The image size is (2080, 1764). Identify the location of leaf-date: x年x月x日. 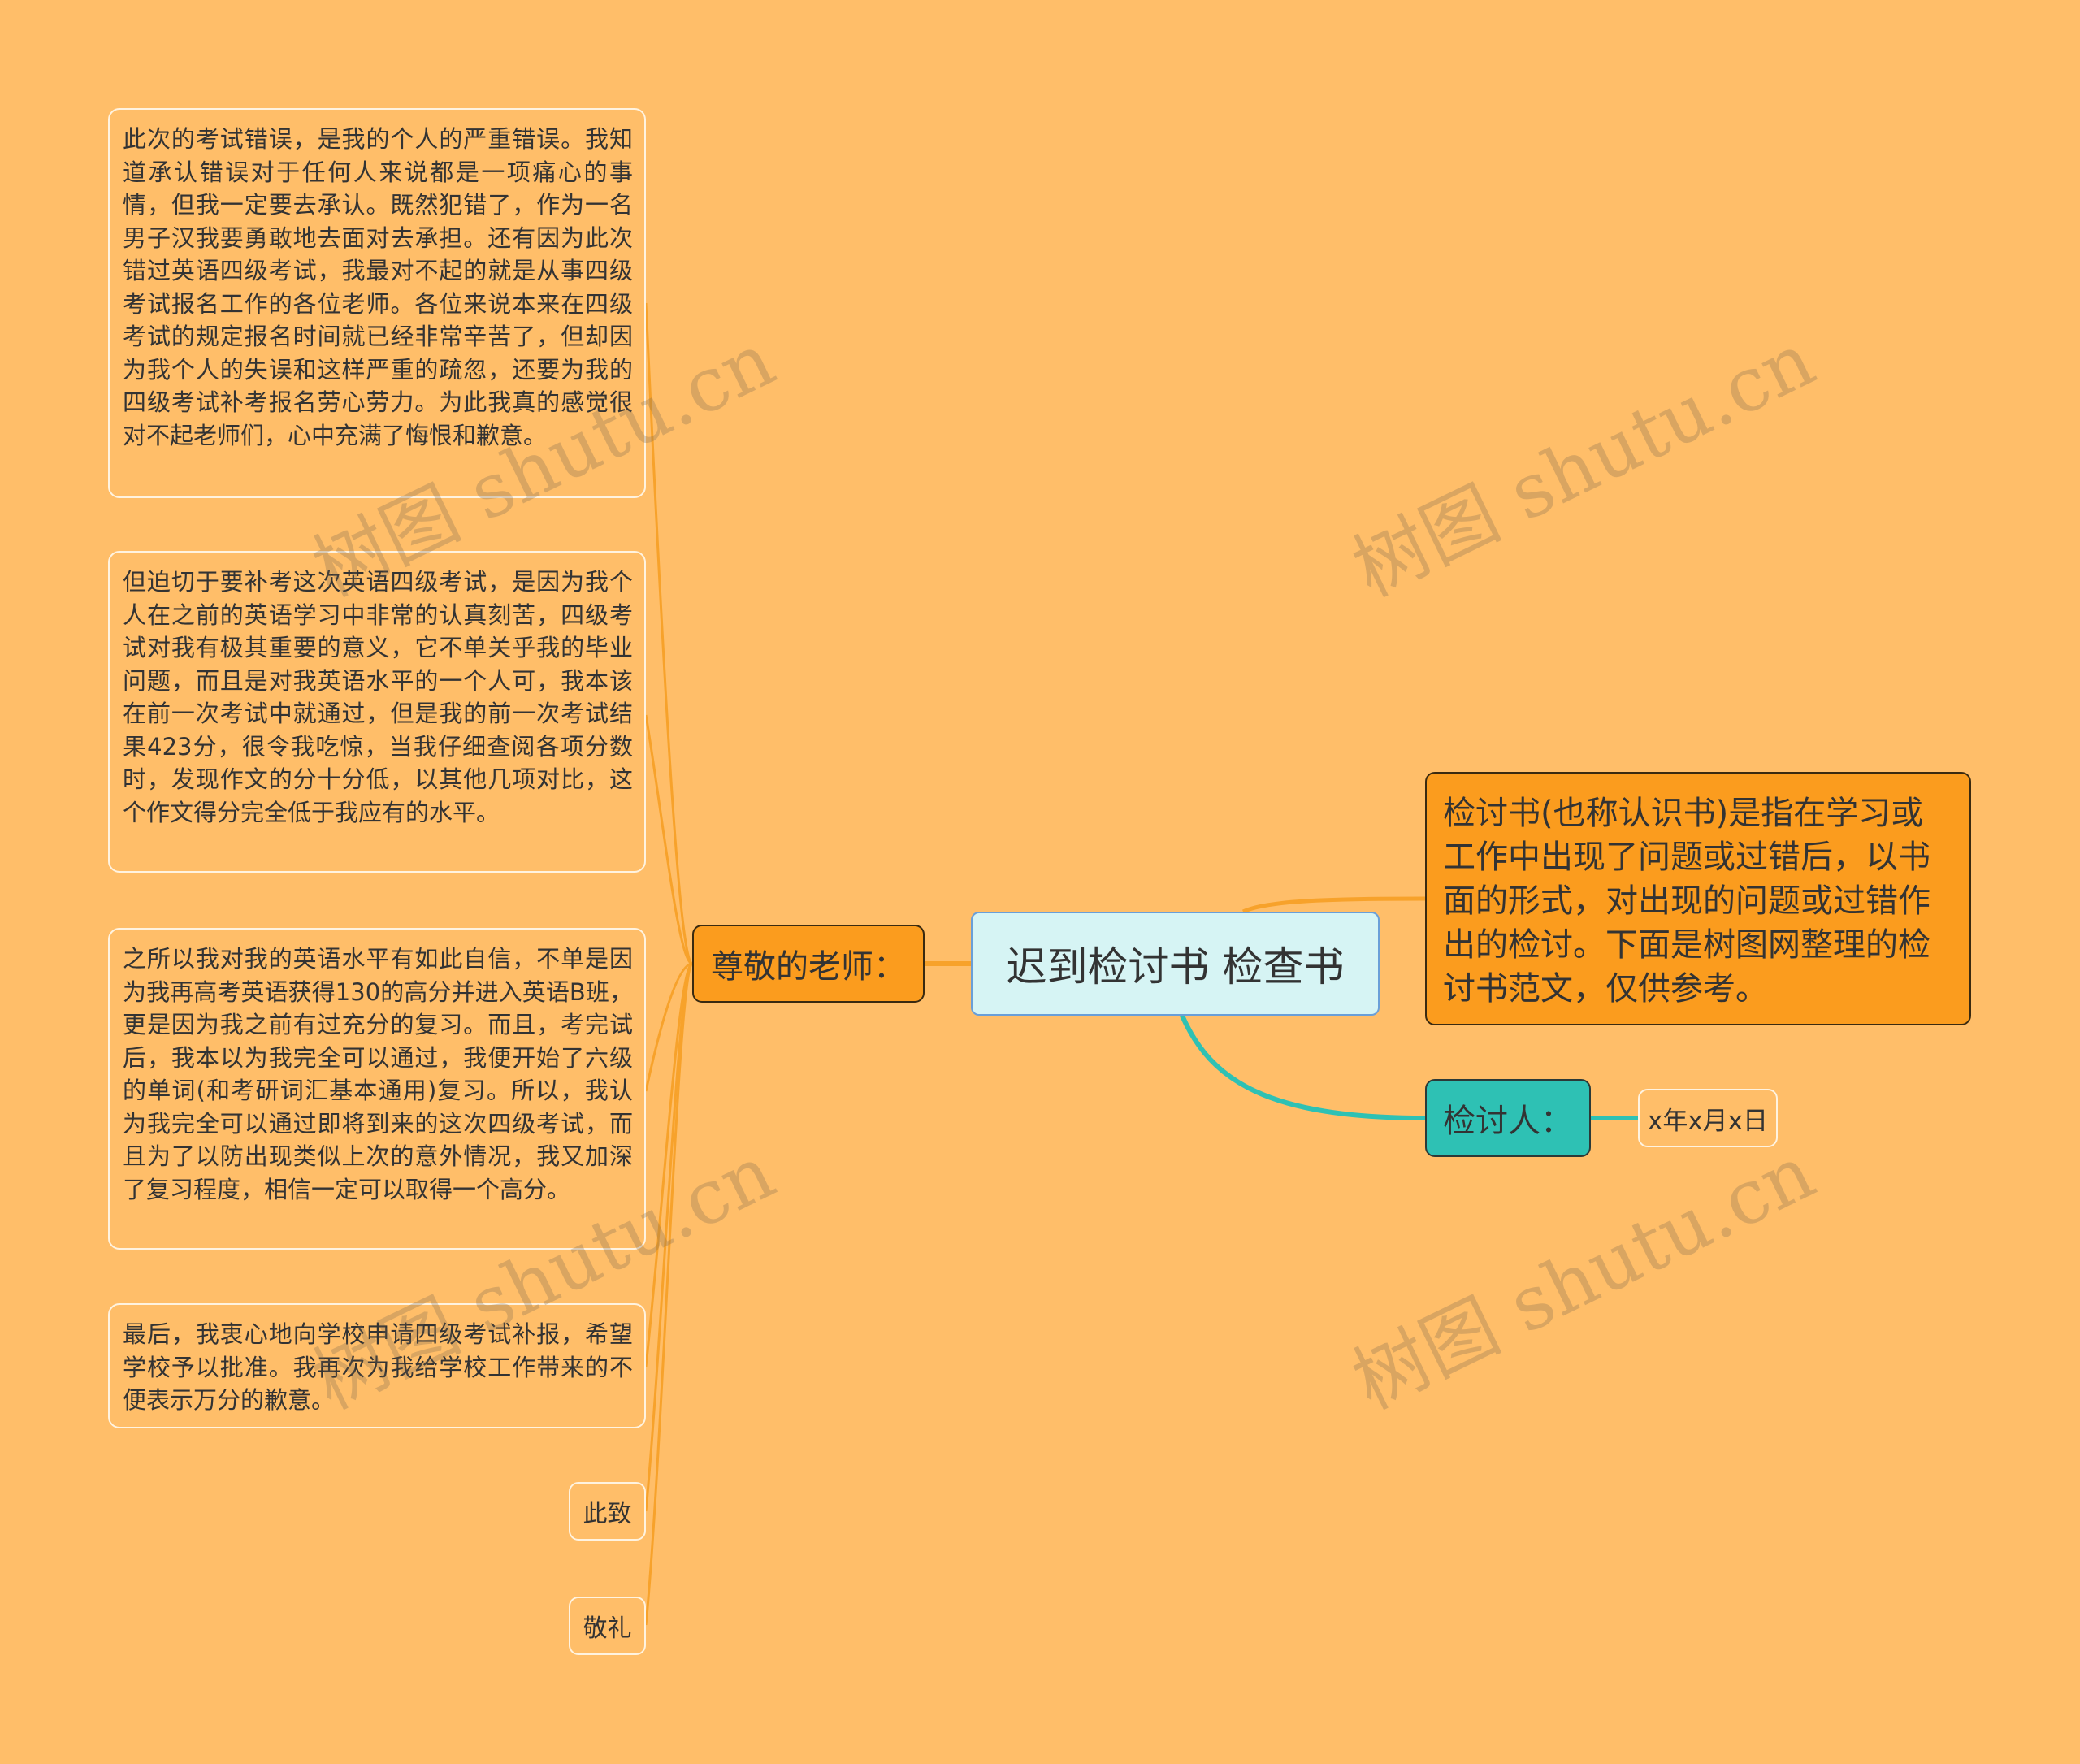
(1708, 1118).